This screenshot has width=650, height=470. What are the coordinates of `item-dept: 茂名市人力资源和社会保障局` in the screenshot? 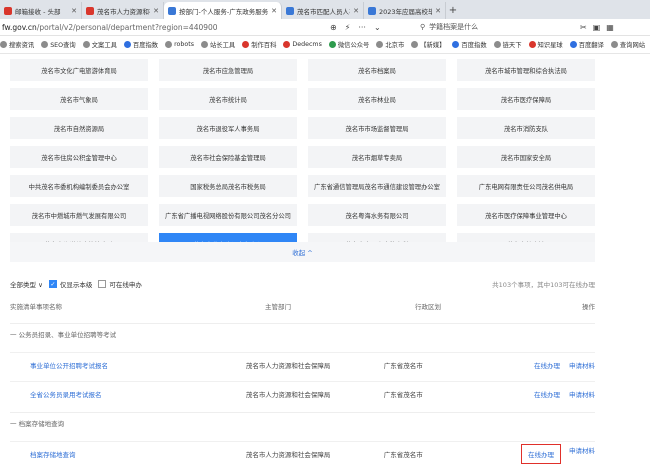 It's located at (288, 394).